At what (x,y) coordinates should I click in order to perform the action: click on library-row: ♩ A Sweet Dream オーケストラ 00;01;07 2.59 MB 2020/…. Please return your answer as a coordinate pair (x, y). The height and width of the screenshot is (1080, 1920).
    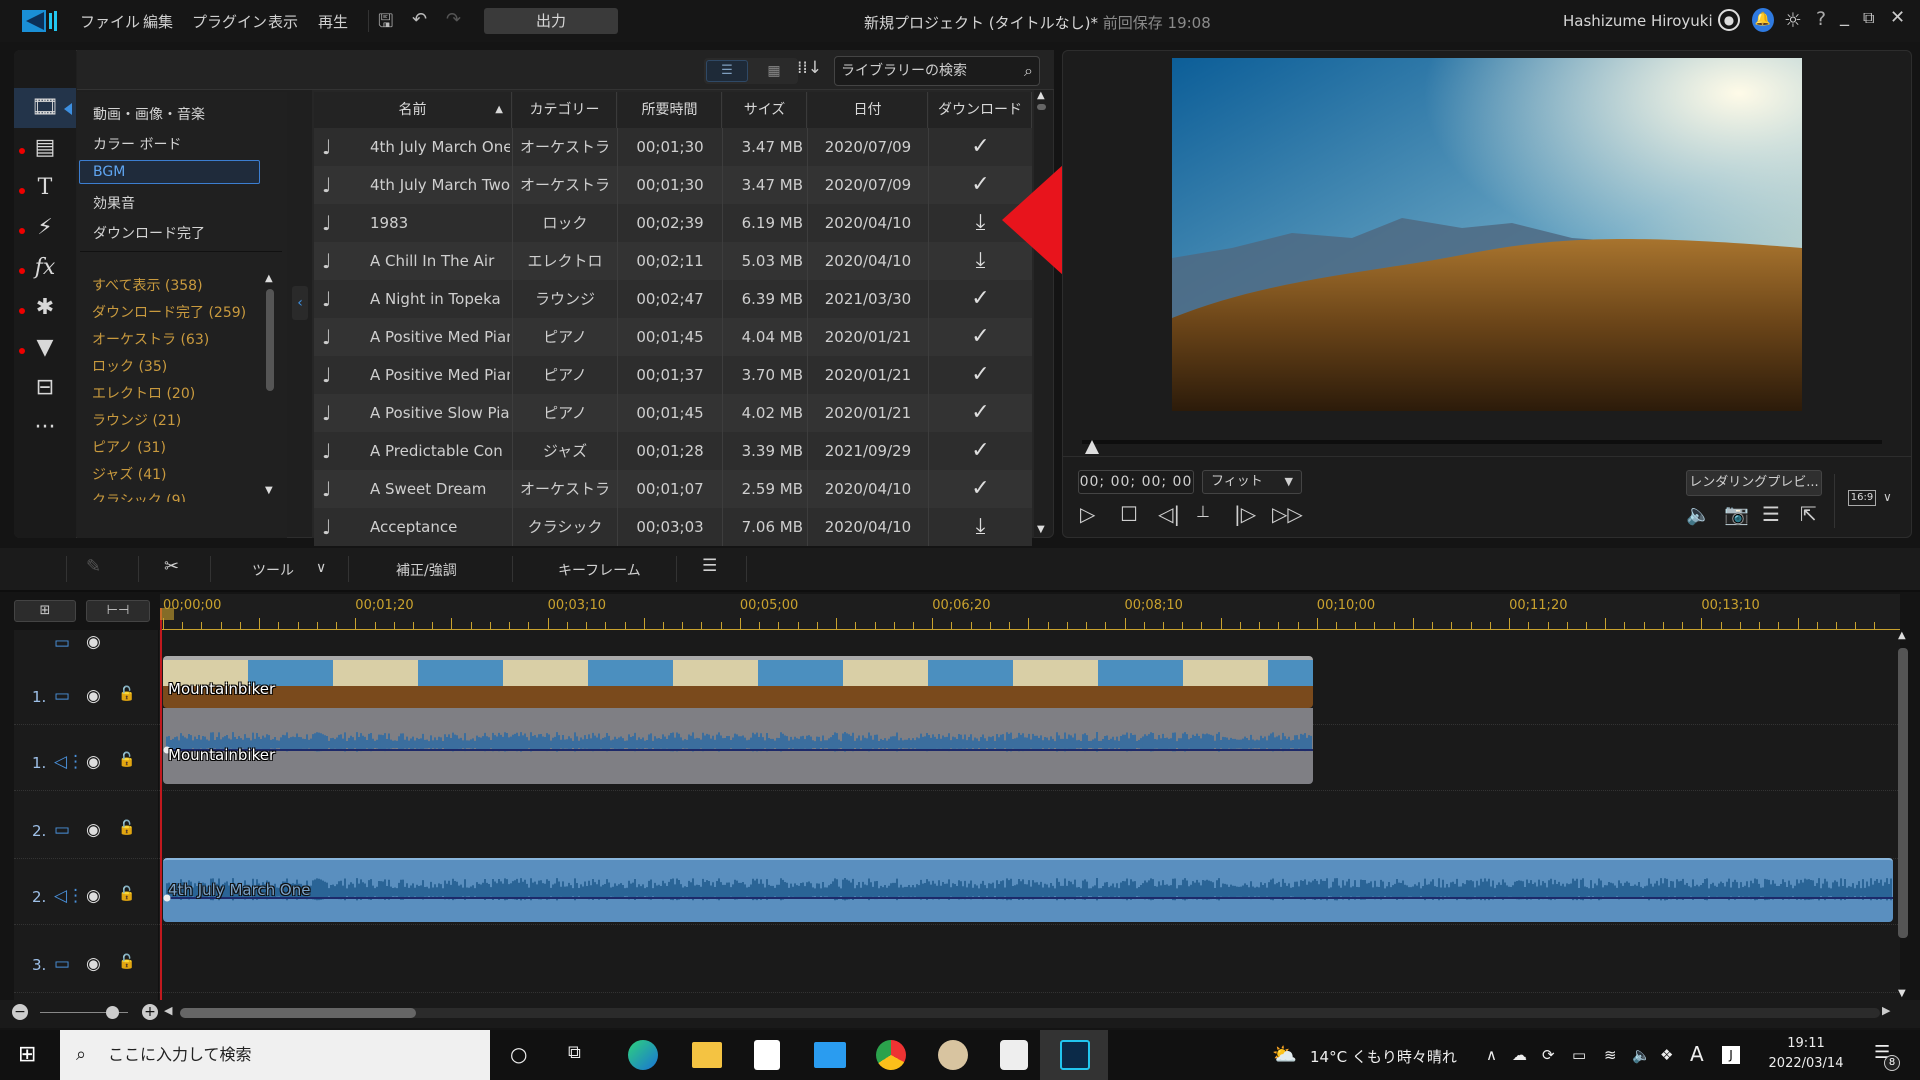
    Looking at the image, I should click on (673, 489).